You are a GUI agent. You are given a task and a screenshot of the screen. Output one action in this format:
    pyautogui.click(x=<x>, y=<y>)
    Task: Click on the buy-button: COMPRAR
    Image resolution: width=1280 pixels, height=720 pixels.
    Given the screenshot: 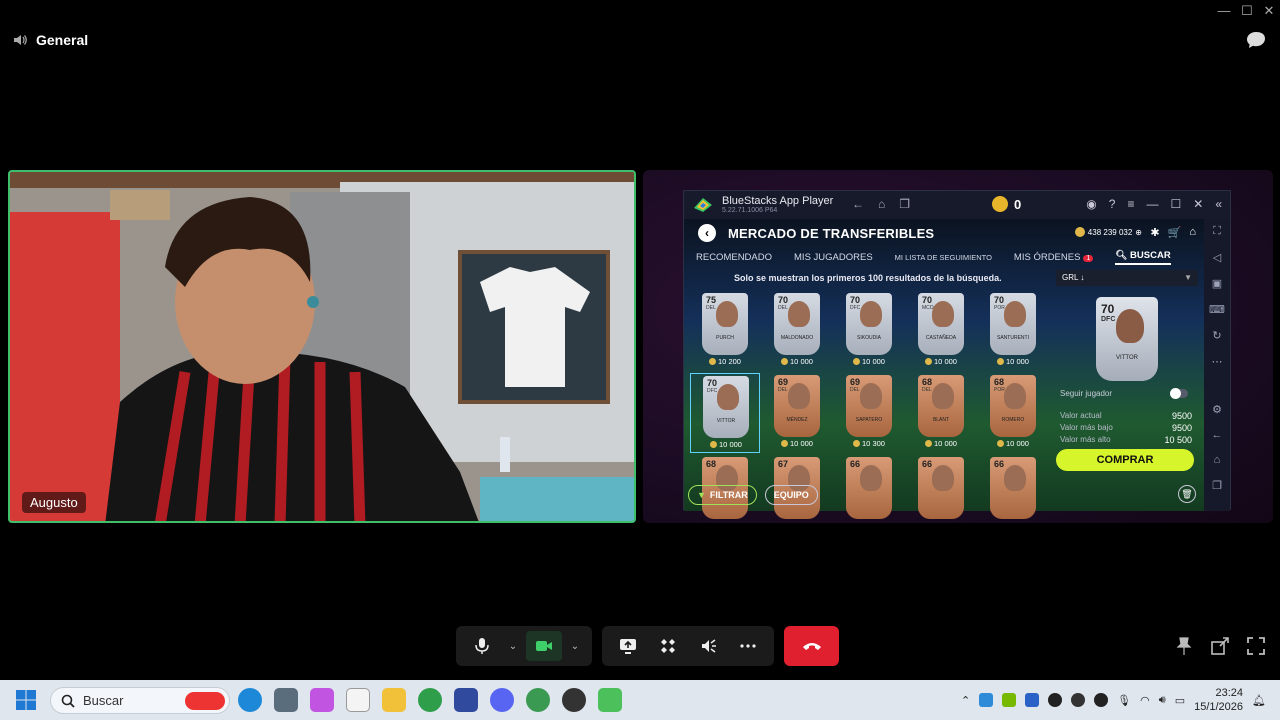 What is the action you would take?
    pyautogui.click(x=1125, y=460)
    